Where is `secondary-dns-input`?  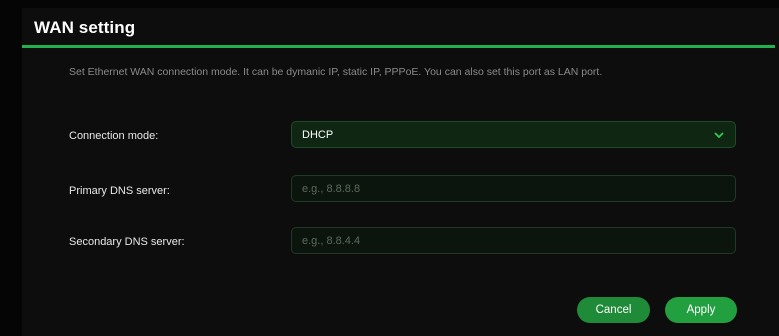 secondary-dns-input is located at coordinates (513, 240).